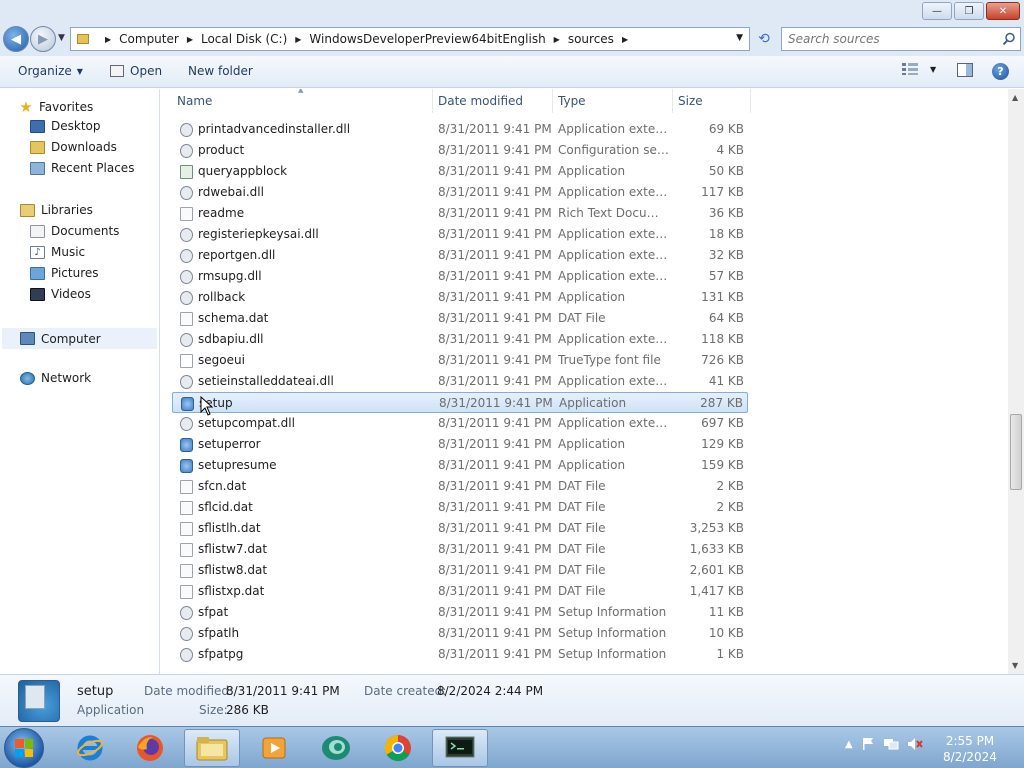 The width and height of the screenshot is (1024, 768). I want to click on breadcrumb-sources: sources, so click(591, 39).